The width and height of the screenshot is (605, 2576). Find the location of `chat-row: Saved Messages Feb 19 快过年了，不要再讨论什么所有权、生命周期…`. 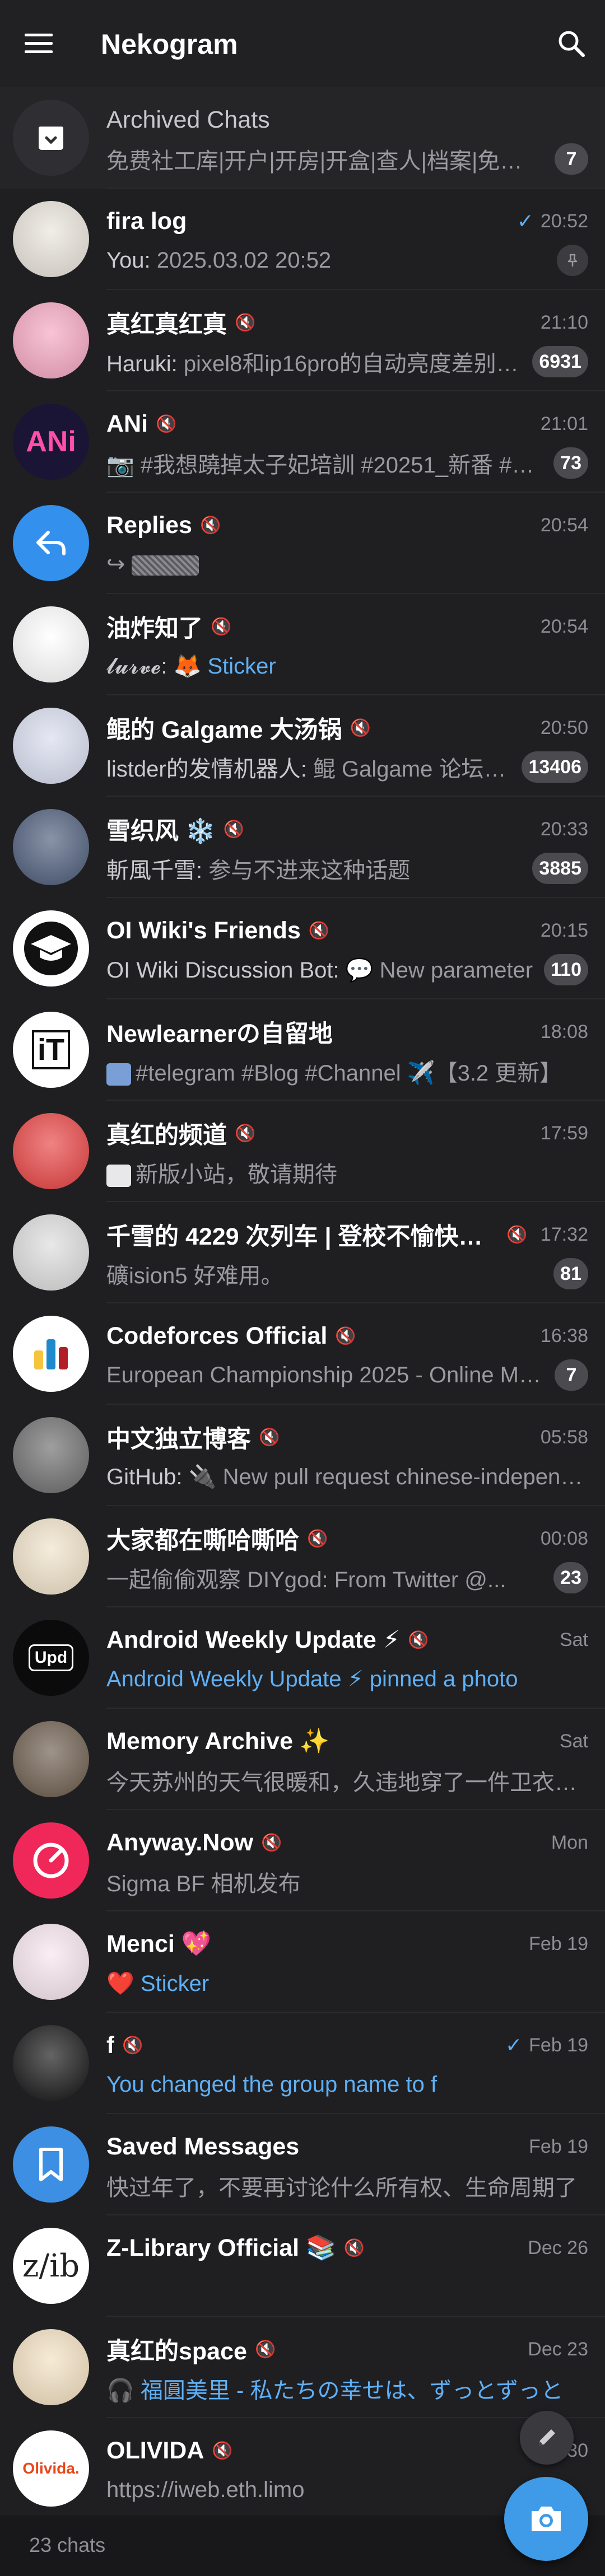

chat-row: Saved Messages Feb 19 快过年了，不要再讨论什么所有权、生命周期… is located at coordinates (302, 2164).